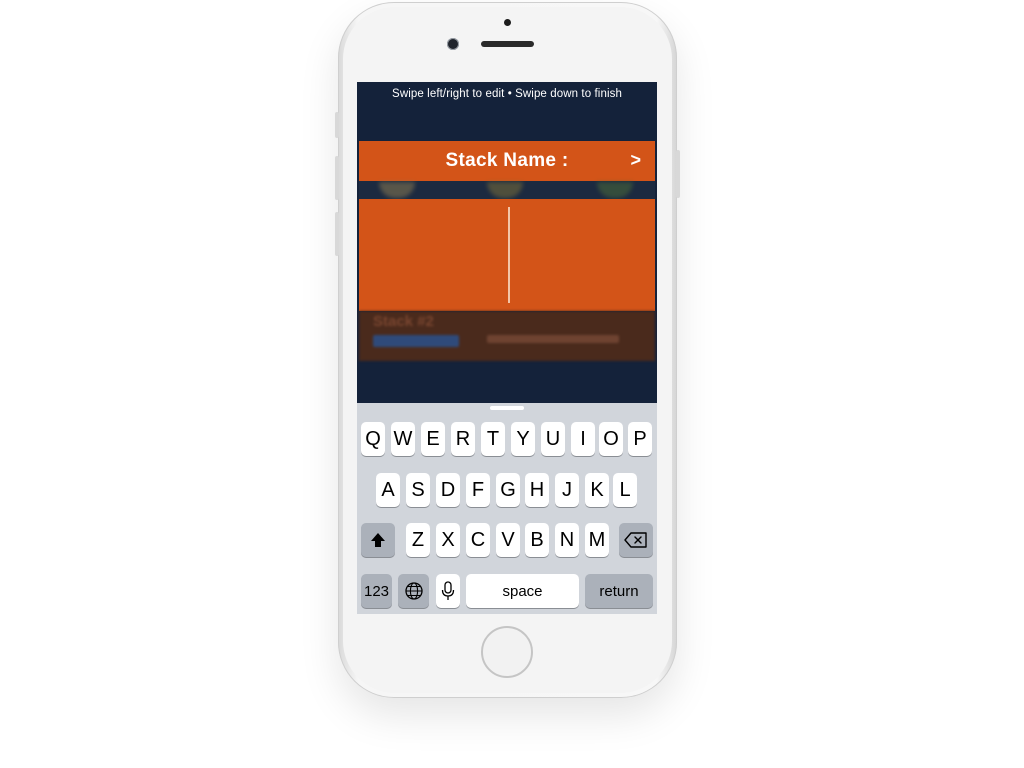 The image size is (1024, 768). What do you see at coordinates (463, 439) in the screenshot?
I see `key-r: R` at bounding box center [463, 439].